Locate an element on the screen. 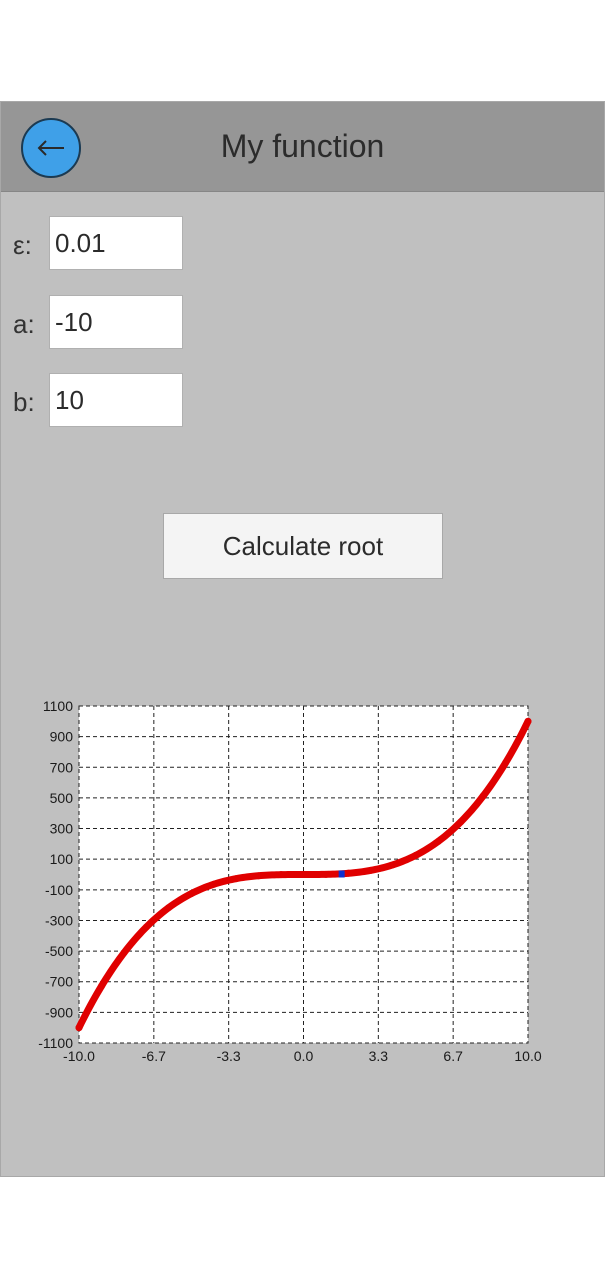 The image size is (606, 1280). epsilon-input is located at coordinates (116, 243).